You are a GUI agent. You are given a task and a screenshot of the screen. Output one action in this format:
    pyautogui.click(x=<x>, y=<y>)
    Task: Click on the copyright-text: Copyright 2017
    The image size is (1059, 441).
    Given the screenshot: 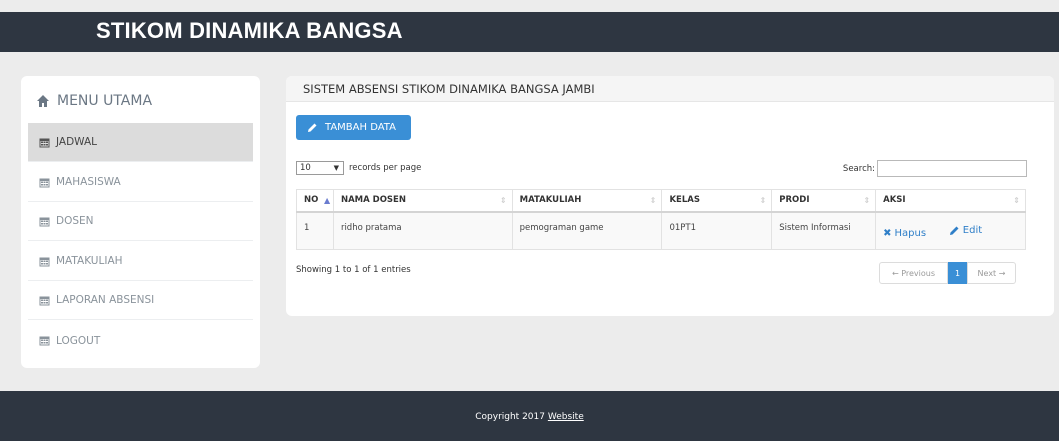 What is the action you would take?
    pyautogui.click(x=510, y=417)
    